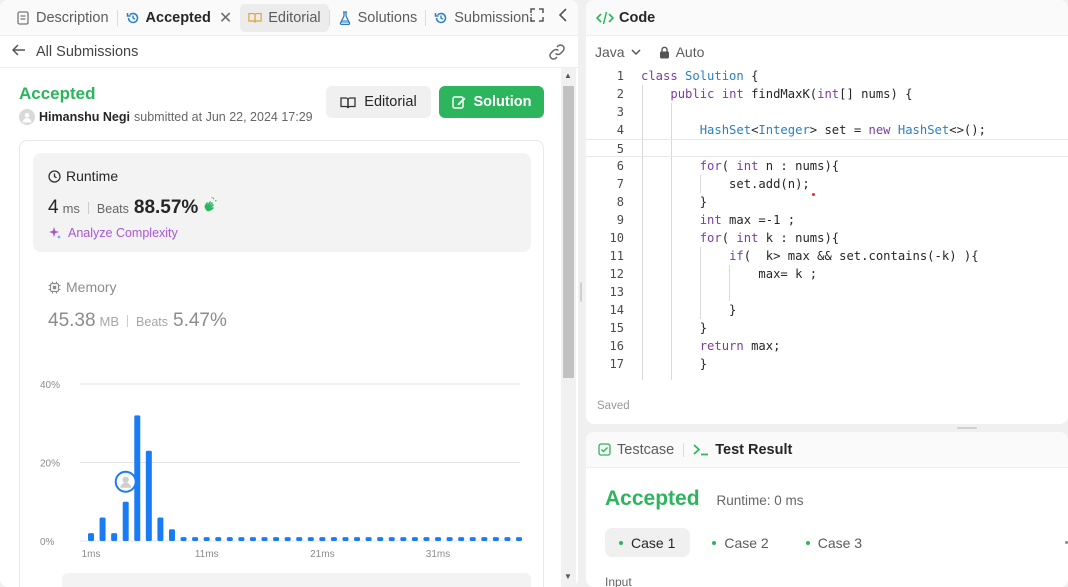  What do you see at coordinates (113, 233) in the screenshot?
I see `analyze-complexity-link: Analyze Complexity` at bounding box center [113, 233].